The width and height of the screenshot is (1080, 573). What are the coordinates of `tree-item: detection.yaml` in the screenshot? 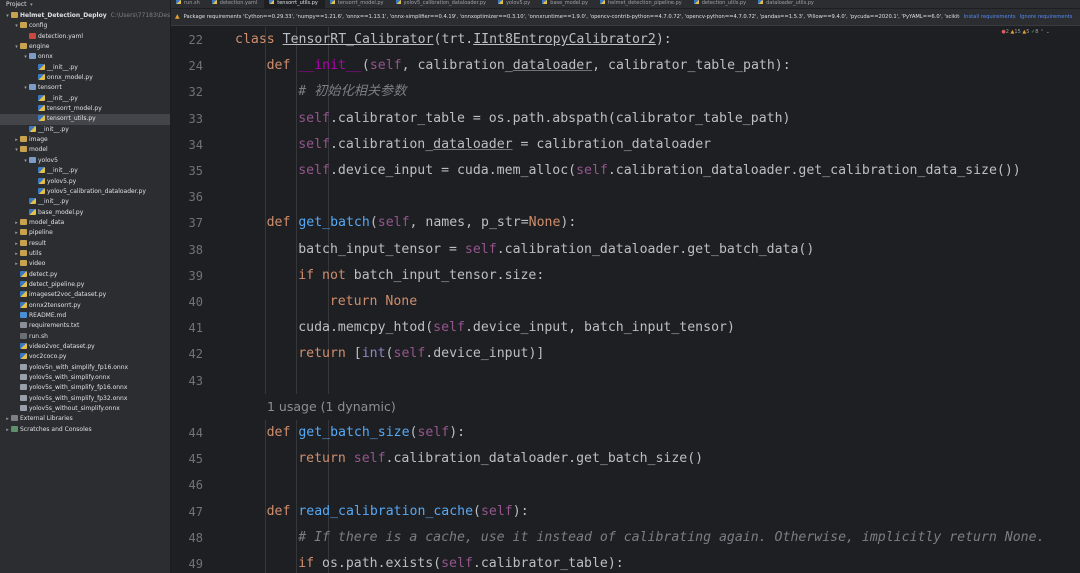 It's located at (85, 37).